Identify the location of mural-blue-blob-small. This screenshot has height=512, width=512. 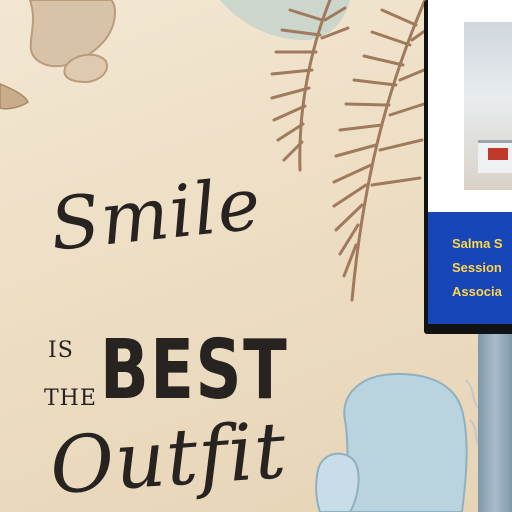
(337, 482).